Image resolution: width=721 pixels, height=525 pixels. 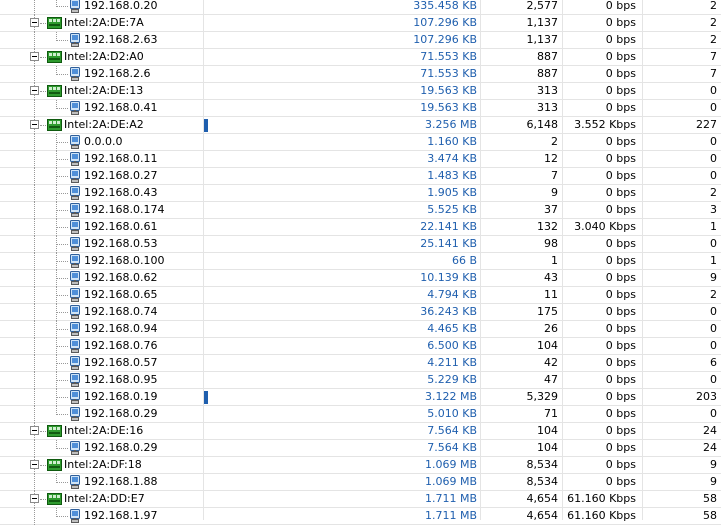 What do you see at coordinates (360, 397) in the screenshot?
I see `tree-row-host: 192.168.0.19 3.122 MB 5,329 0 bps 203` at bounding box center [360, 397].